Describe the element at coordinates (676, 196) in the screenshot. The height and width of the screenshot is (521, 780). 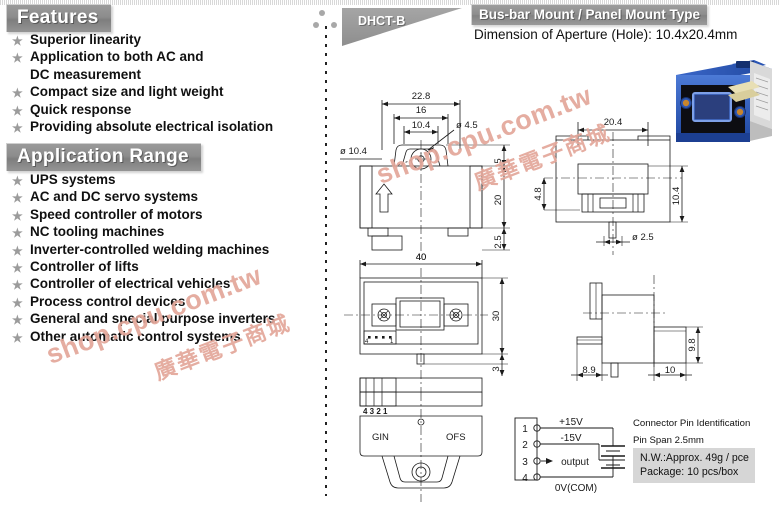
I see `dim-aperture-height: 10.4` at that location.